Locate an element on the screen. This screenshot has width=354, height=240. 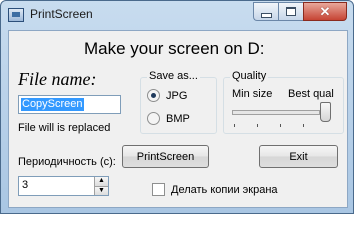
radio-bmp: BMP is located at coordinates (168, 118).